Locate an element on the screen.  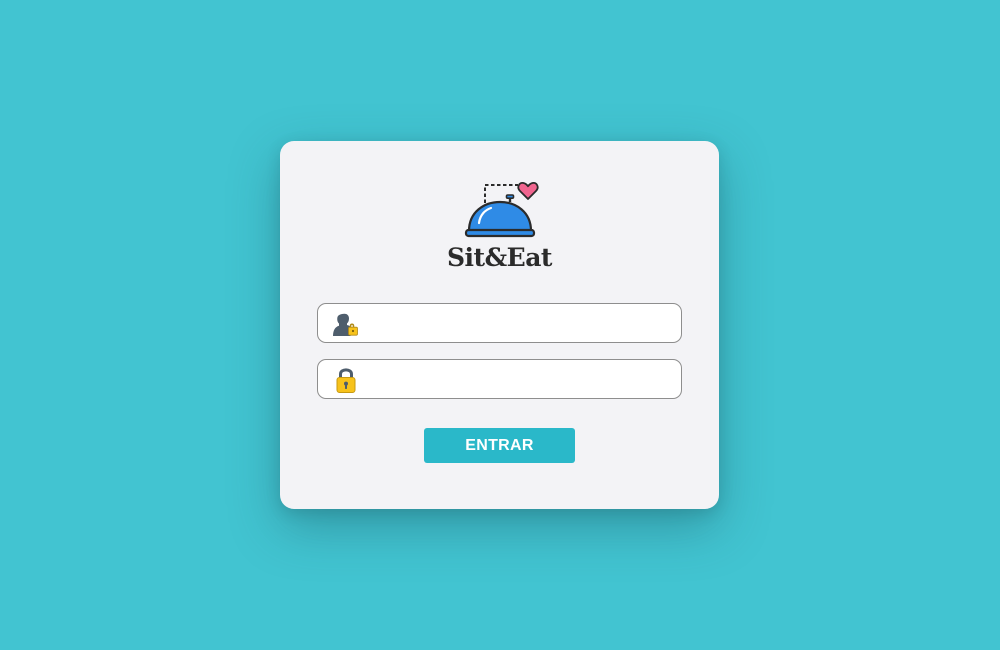
password-field is located at coordinates (499, 379).